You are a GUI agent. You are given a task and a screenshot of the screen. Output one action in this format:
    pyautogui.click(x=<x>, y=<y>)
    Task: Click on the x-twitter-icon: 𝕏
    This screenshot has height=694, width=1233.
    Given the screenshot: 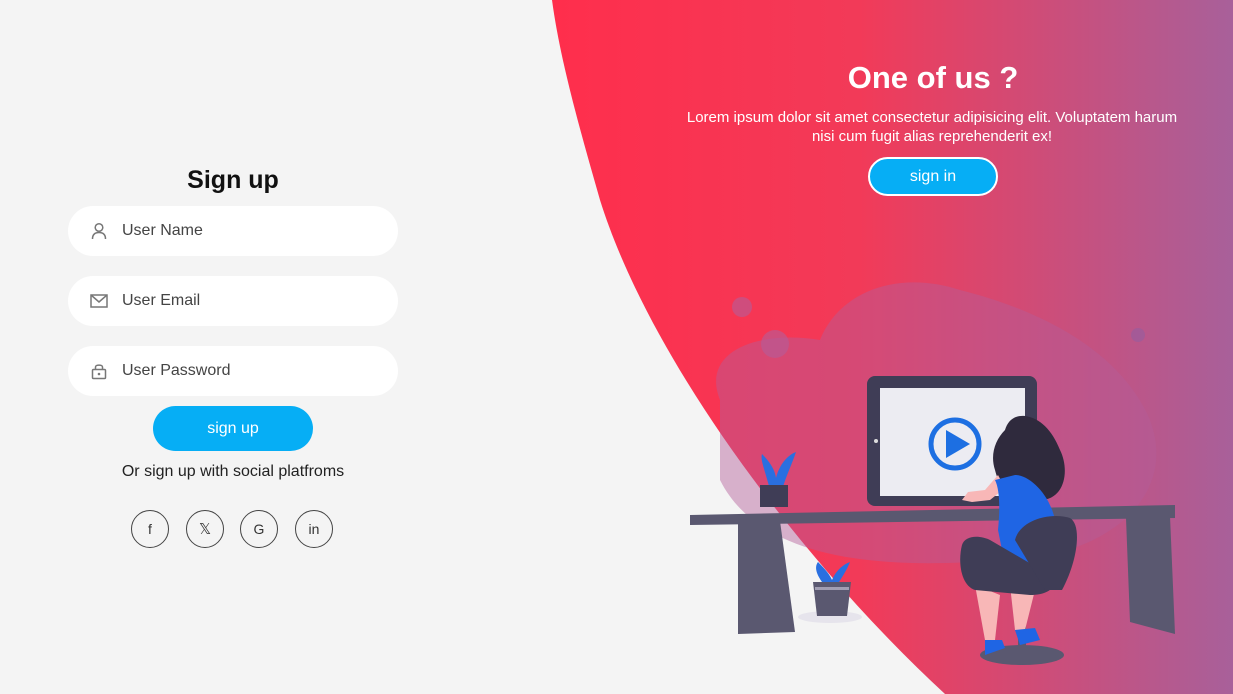 What is the action you would take?
    pyautogui.click(x=205, y=529)
    